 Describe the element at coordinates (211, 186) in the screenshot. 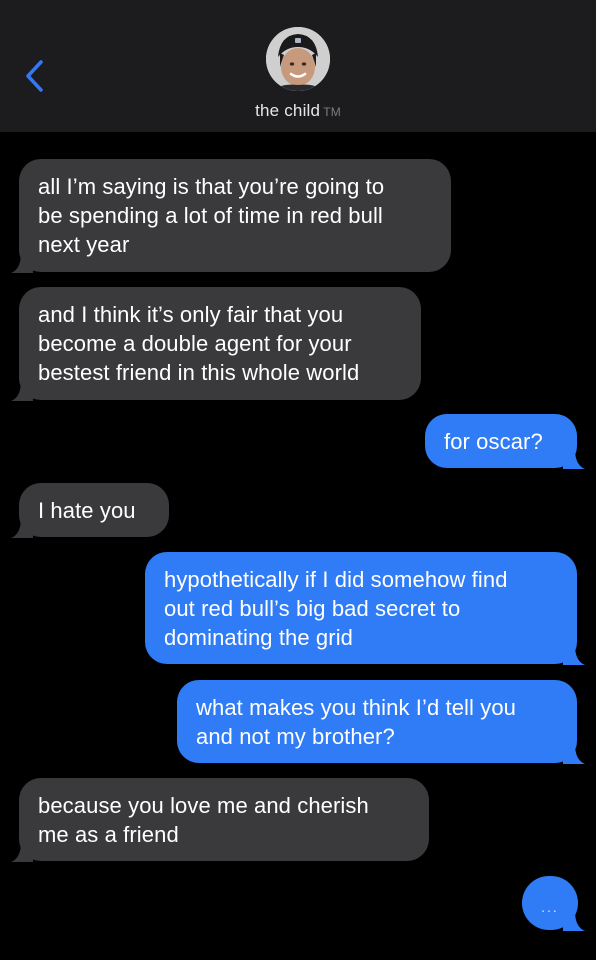

I see `message-line: all I’m saying is that you’re going to` at that location.